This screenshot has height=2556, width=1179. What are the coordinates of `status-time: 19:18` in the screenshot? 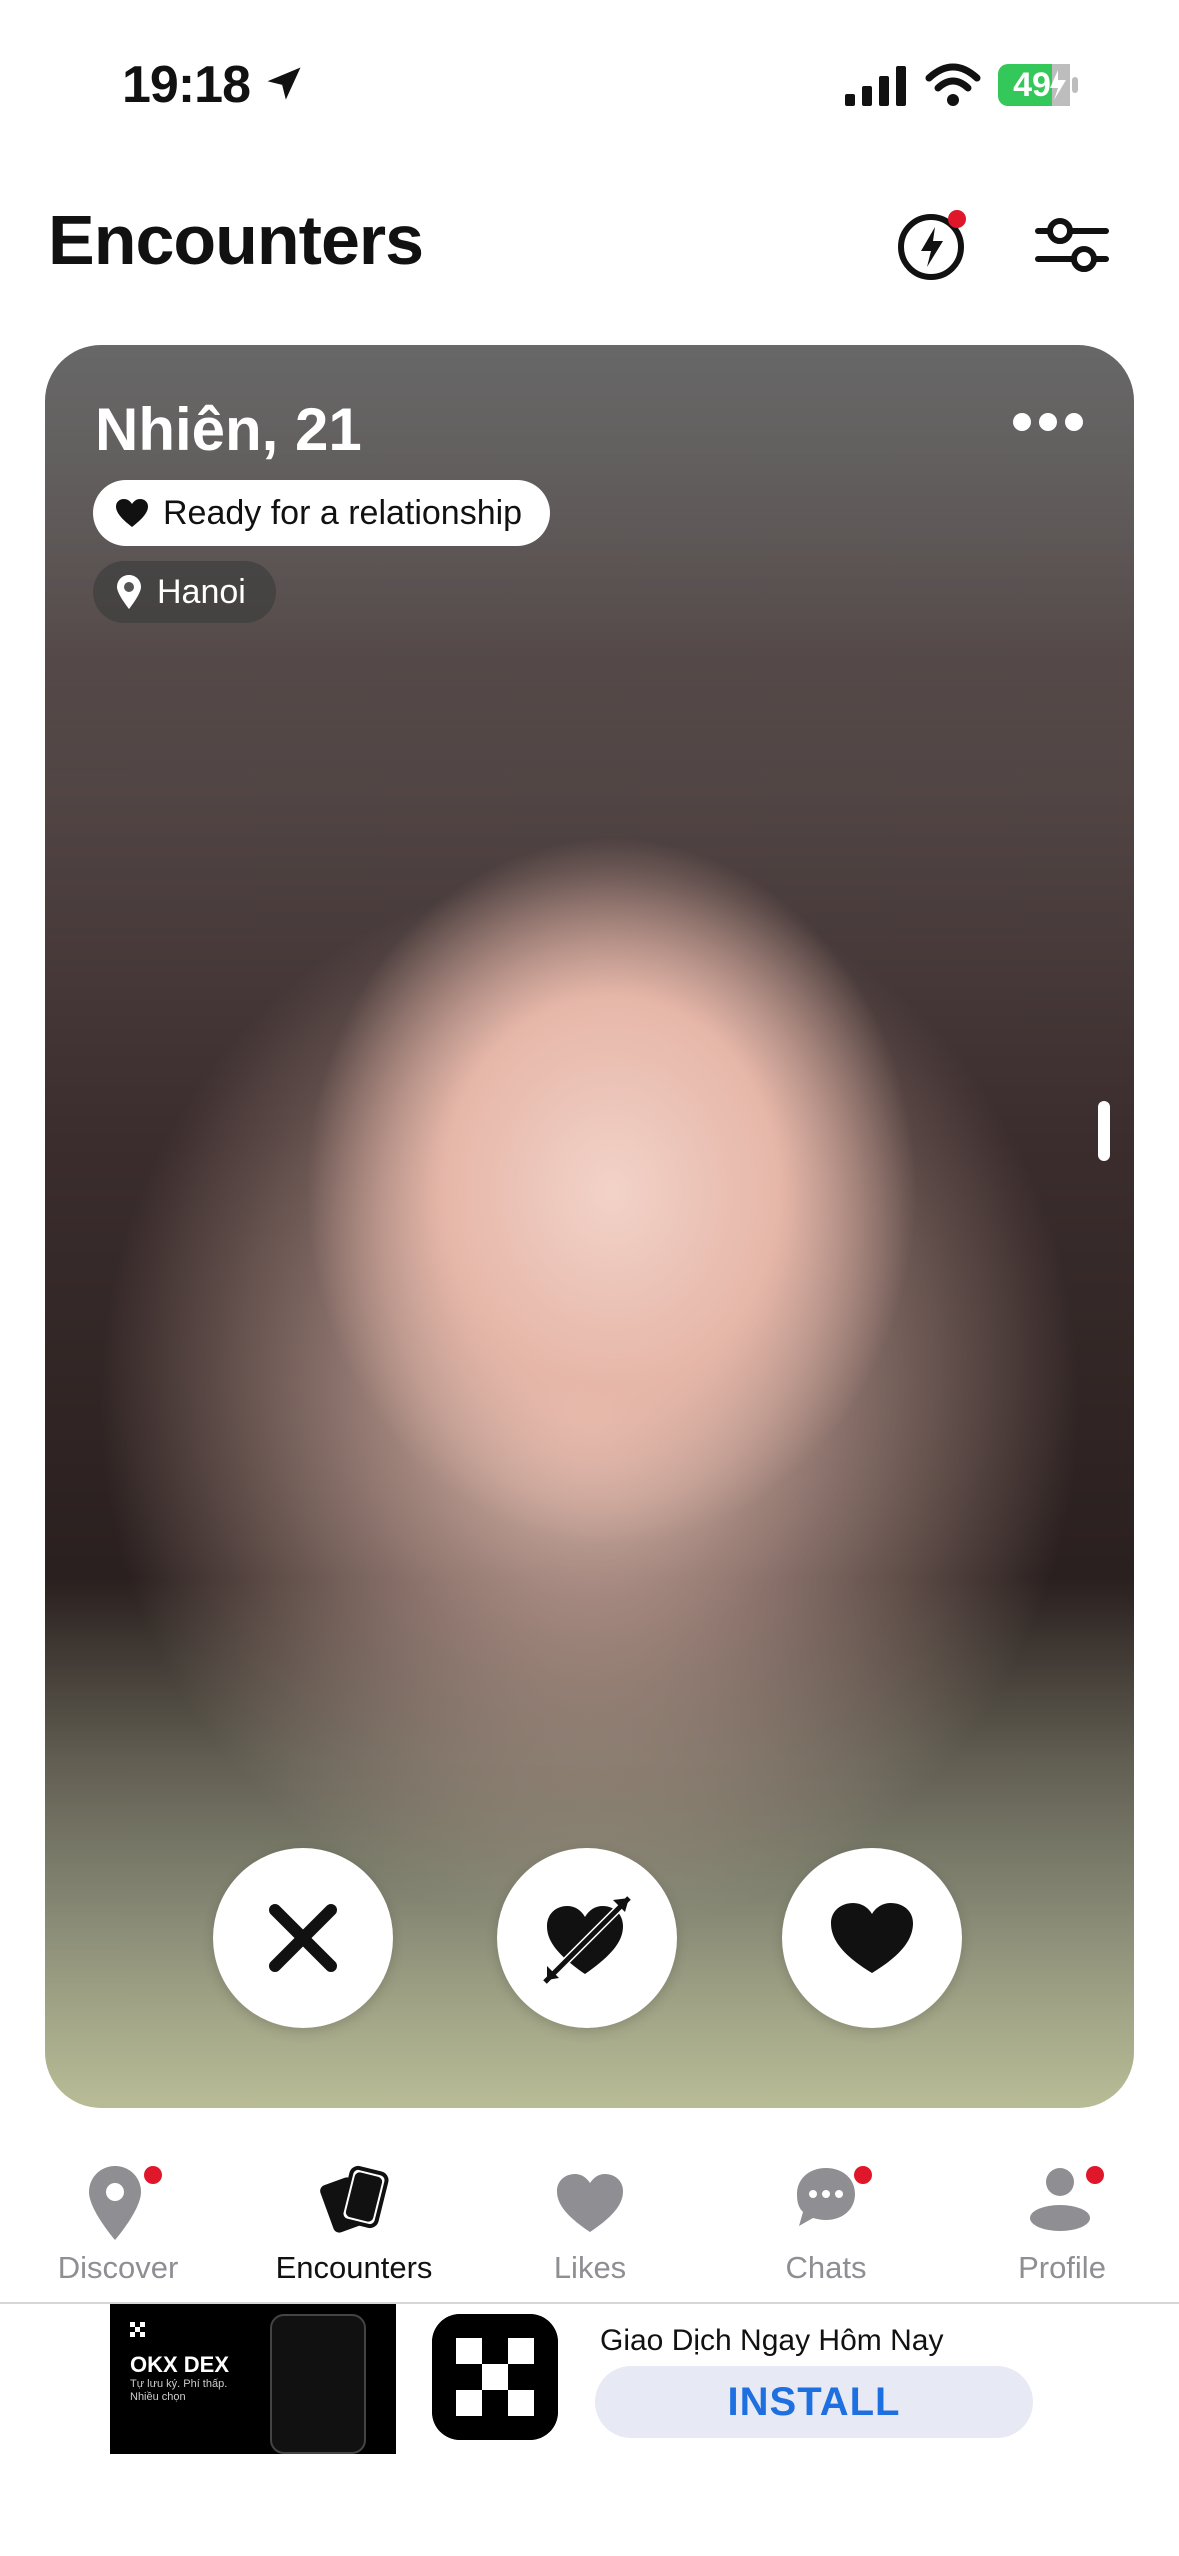 It's located at (186, 85).